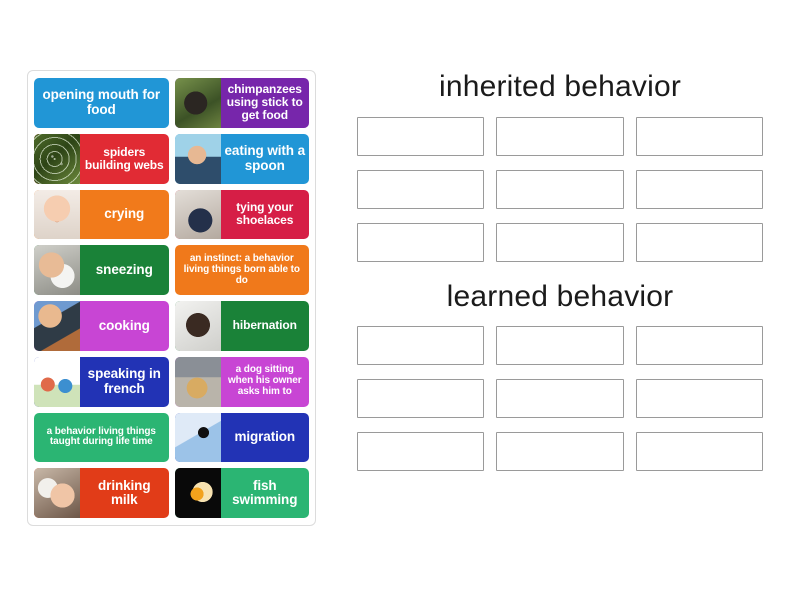  I want to click on draggable-tile: fish swimming, so click(241, 493).